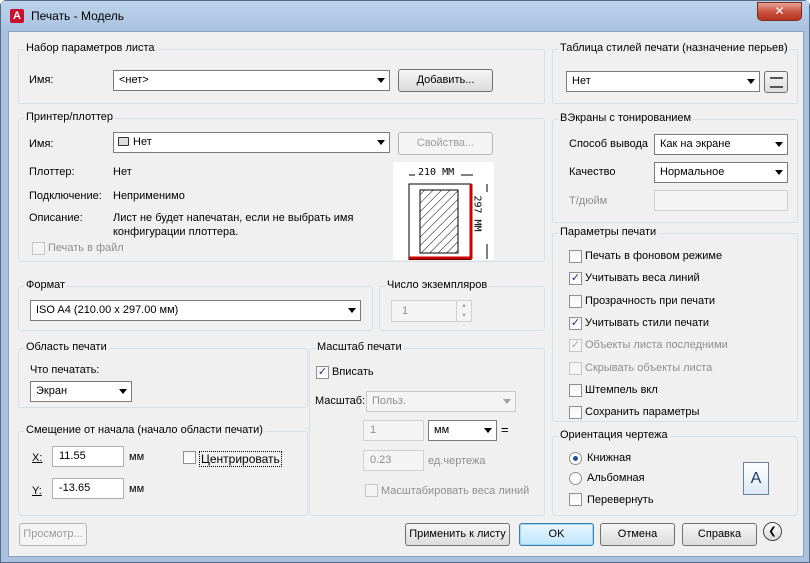 Image resolution: width=810 pixels, height=563 pixels. I want to click on upside-down-label: Перевернуть, so click(620, 500).